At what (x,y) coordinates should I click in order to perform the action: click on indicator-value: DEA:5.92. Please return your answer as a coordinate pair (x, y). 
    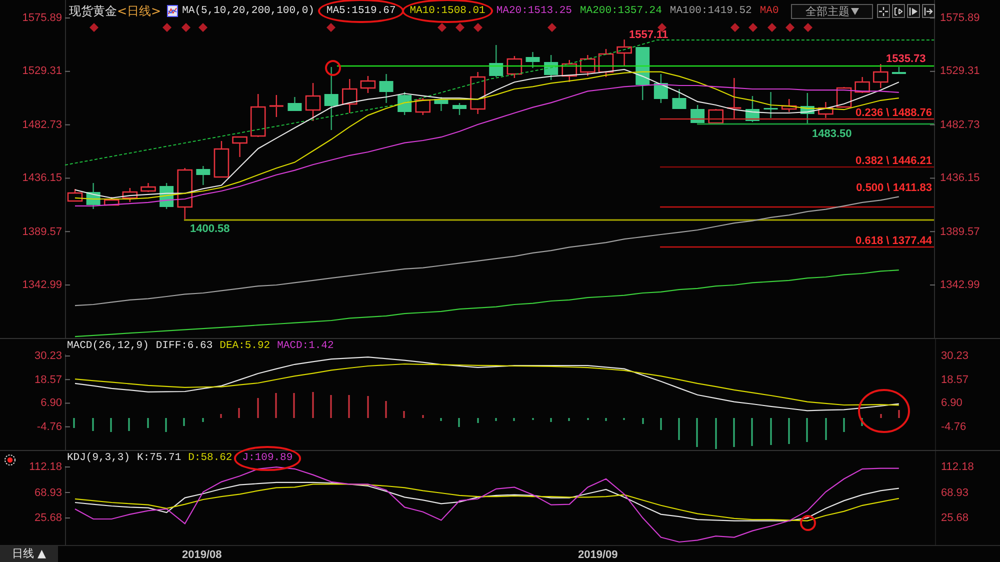
    Looking at the image, I should click on (245, 346).